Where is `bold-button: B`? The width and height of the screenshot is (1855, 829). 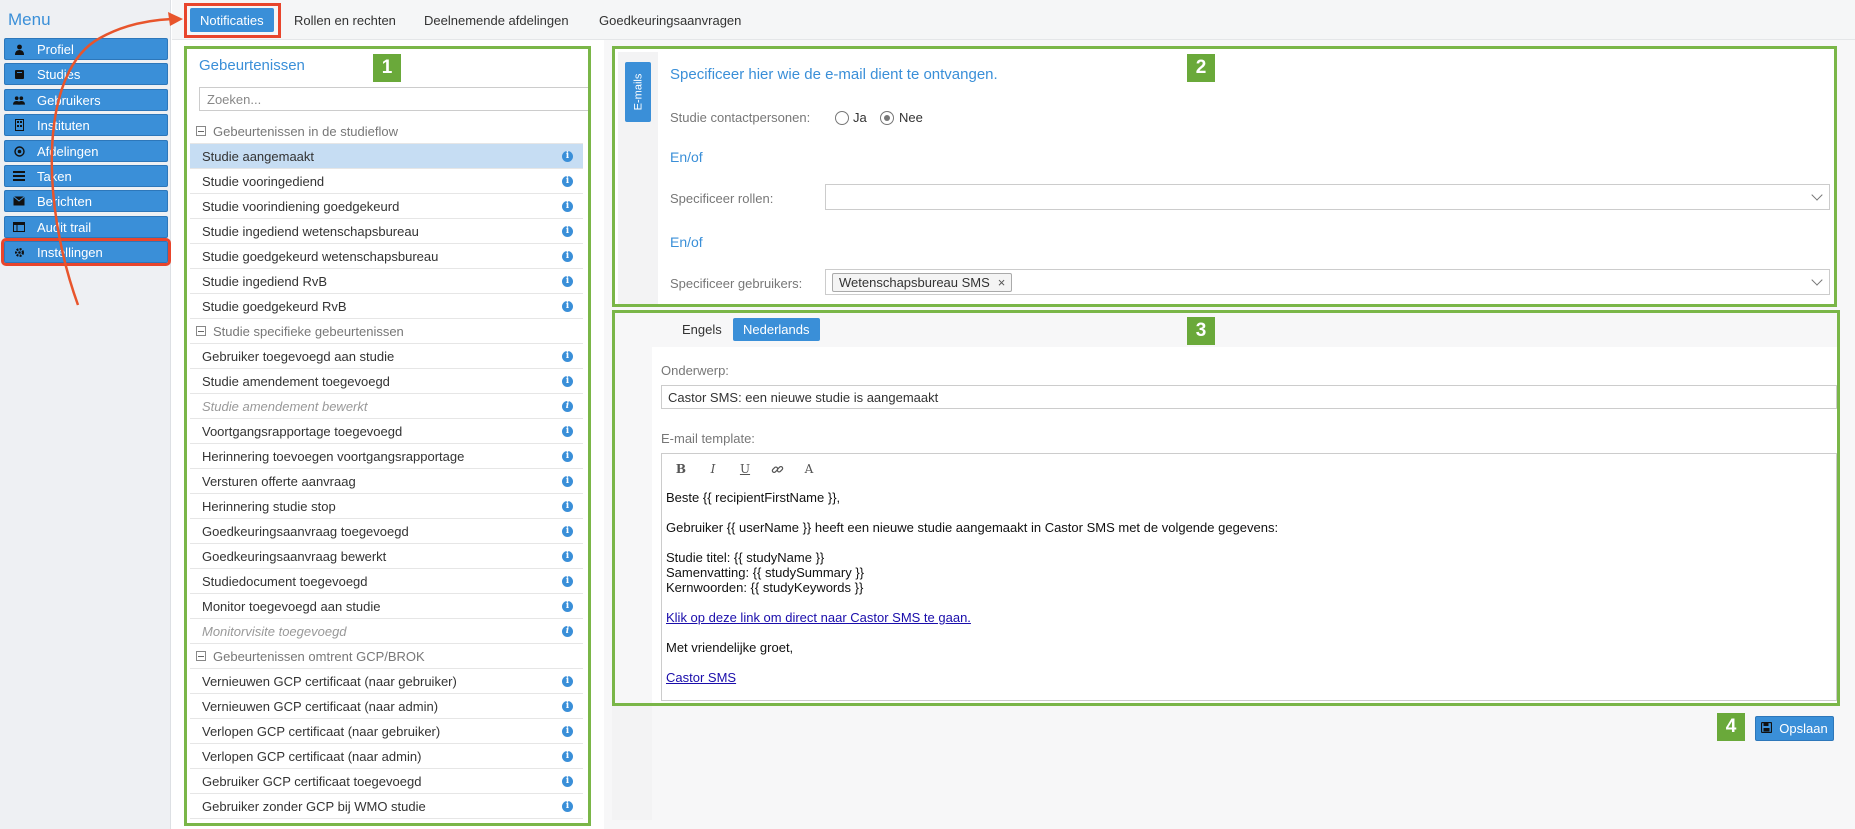
bold-button: B is located at coordinates (681, 469).